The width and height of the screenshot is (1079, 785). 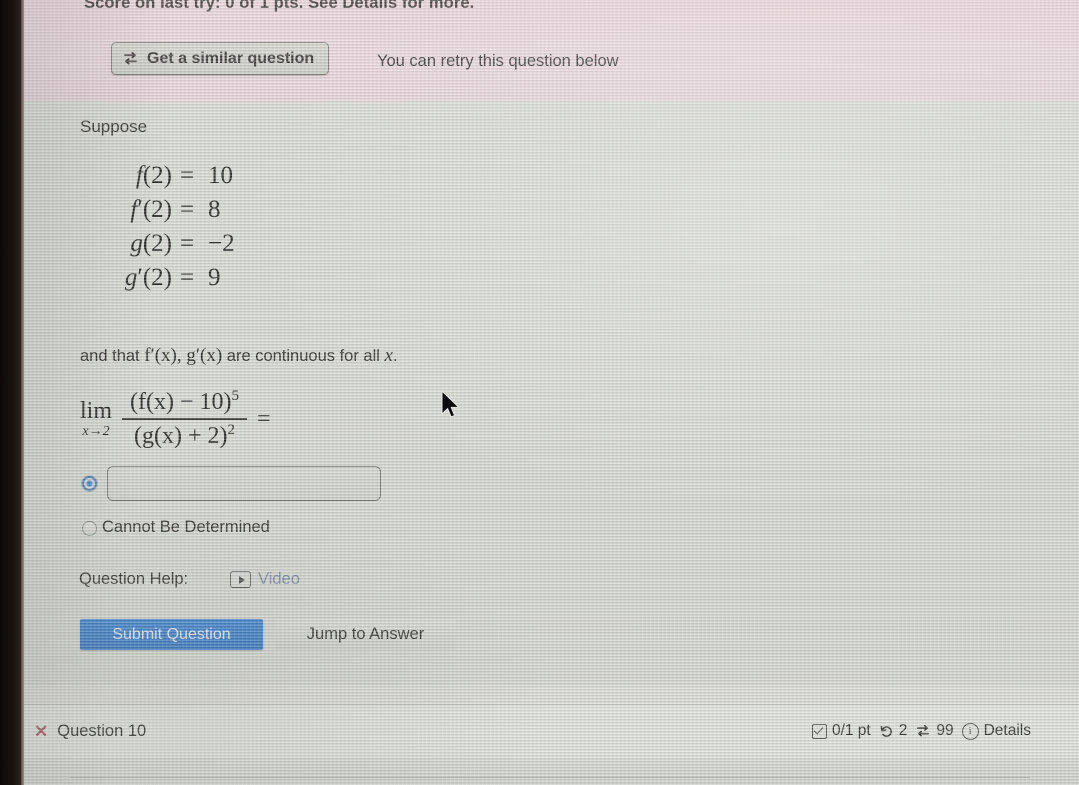 I want to click on continuity-middle: are continuous for all, so click(x=303, y=356).